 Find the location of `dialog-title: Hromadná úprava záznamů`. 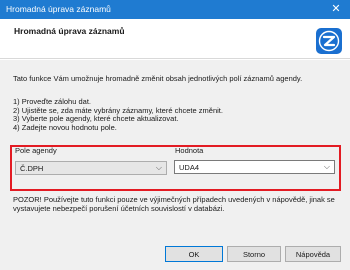

dialog-title: Hromadná úprava záznamů is located at coordinates (69, 31).